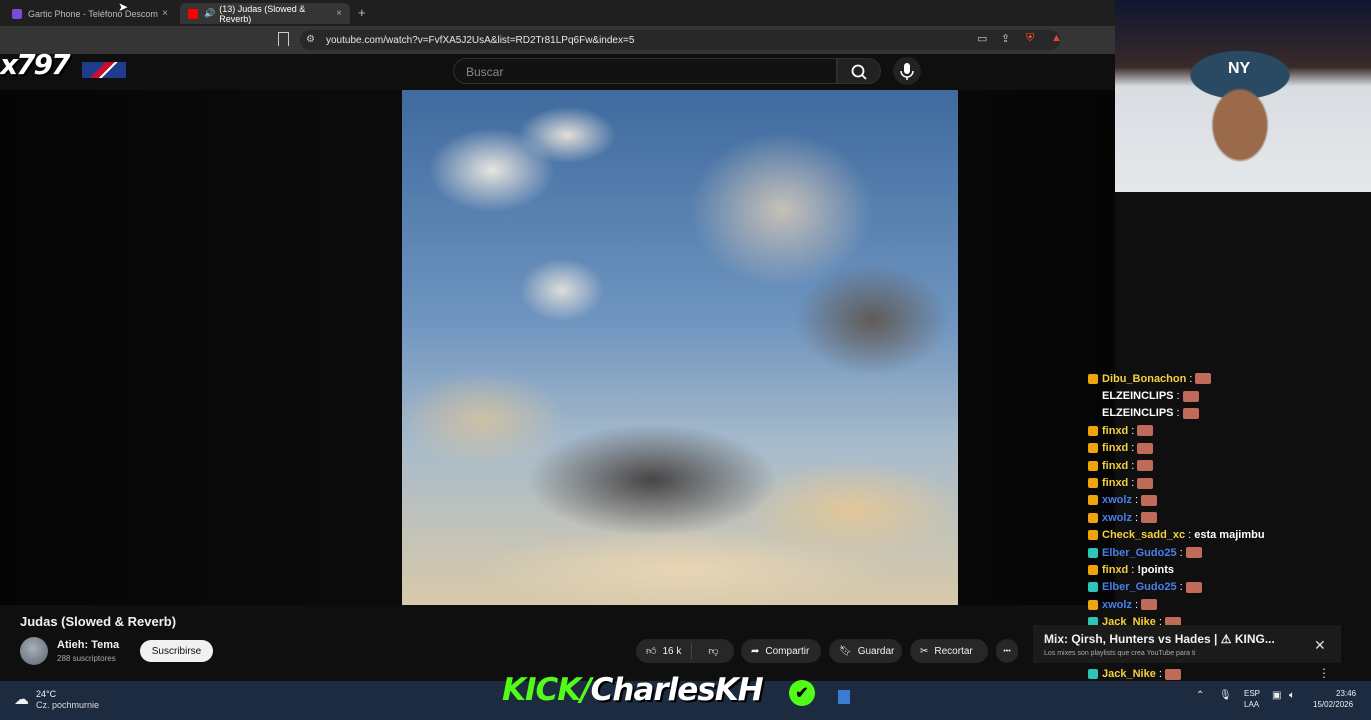 The width and height of the screenshot is (1371, 720). I want to click on clock-time: 23:46, so click(1346, 693).